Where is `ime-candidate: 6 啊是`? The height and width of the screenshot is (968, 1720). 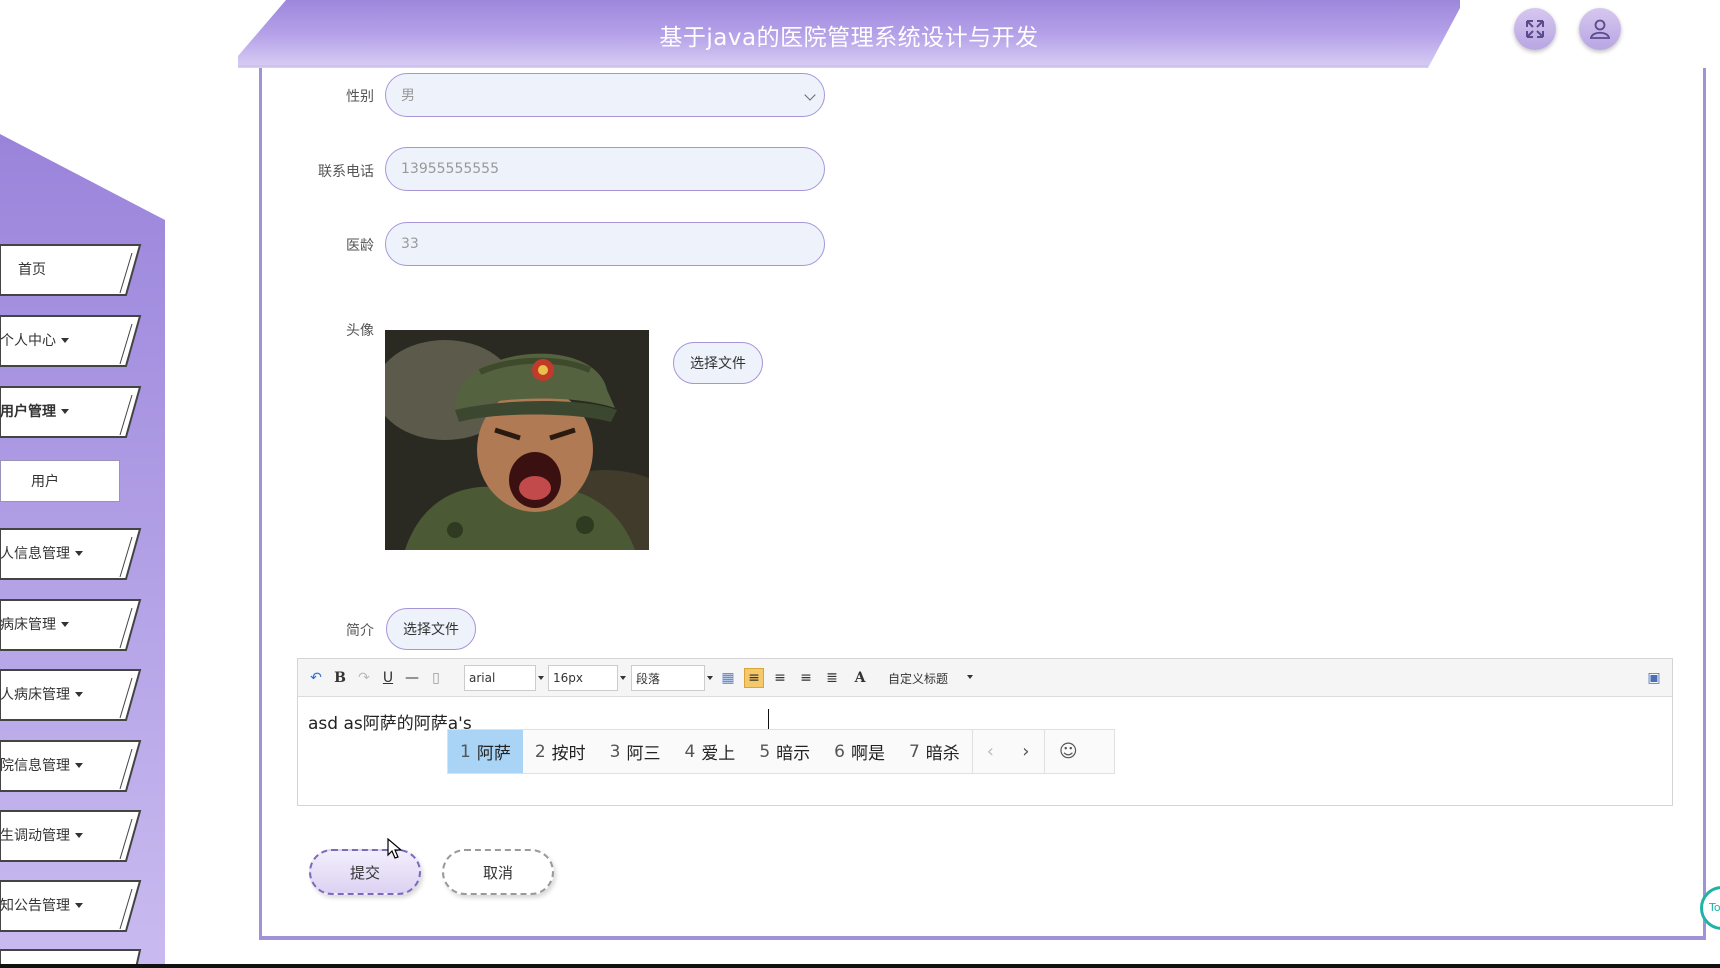 ime-candidate: 6 啊是 is located at coordinates (859, 751).